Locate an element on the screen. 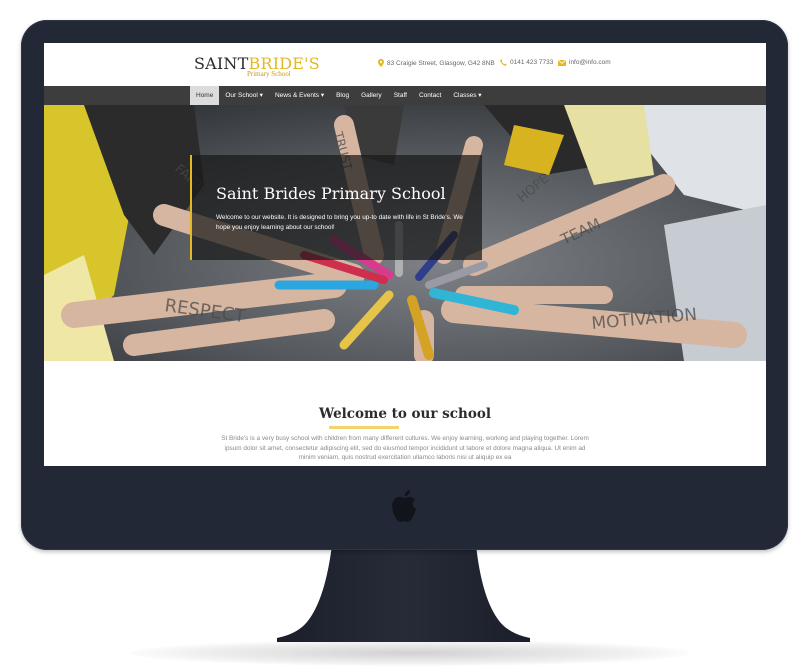  contact-address: 83 Craigie Street, Glasgow, G42 8NB is located at coordinates (436, 63).